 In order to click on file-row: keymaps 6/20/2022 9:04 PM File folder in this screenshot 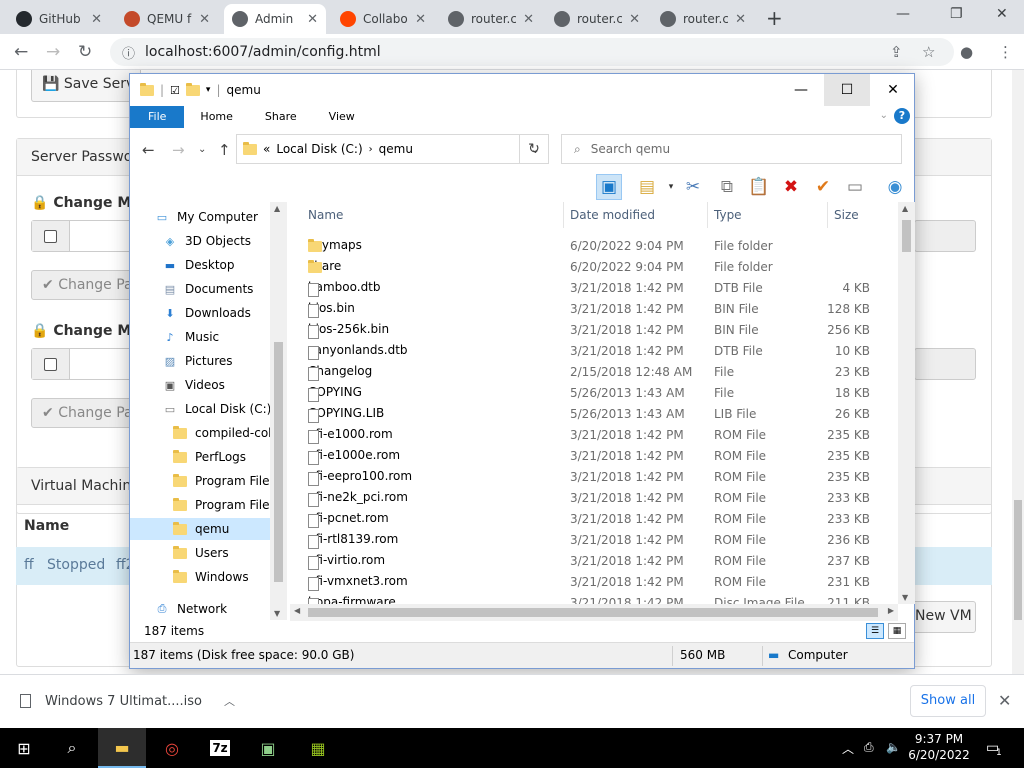, I will do `click(603, 246)`.